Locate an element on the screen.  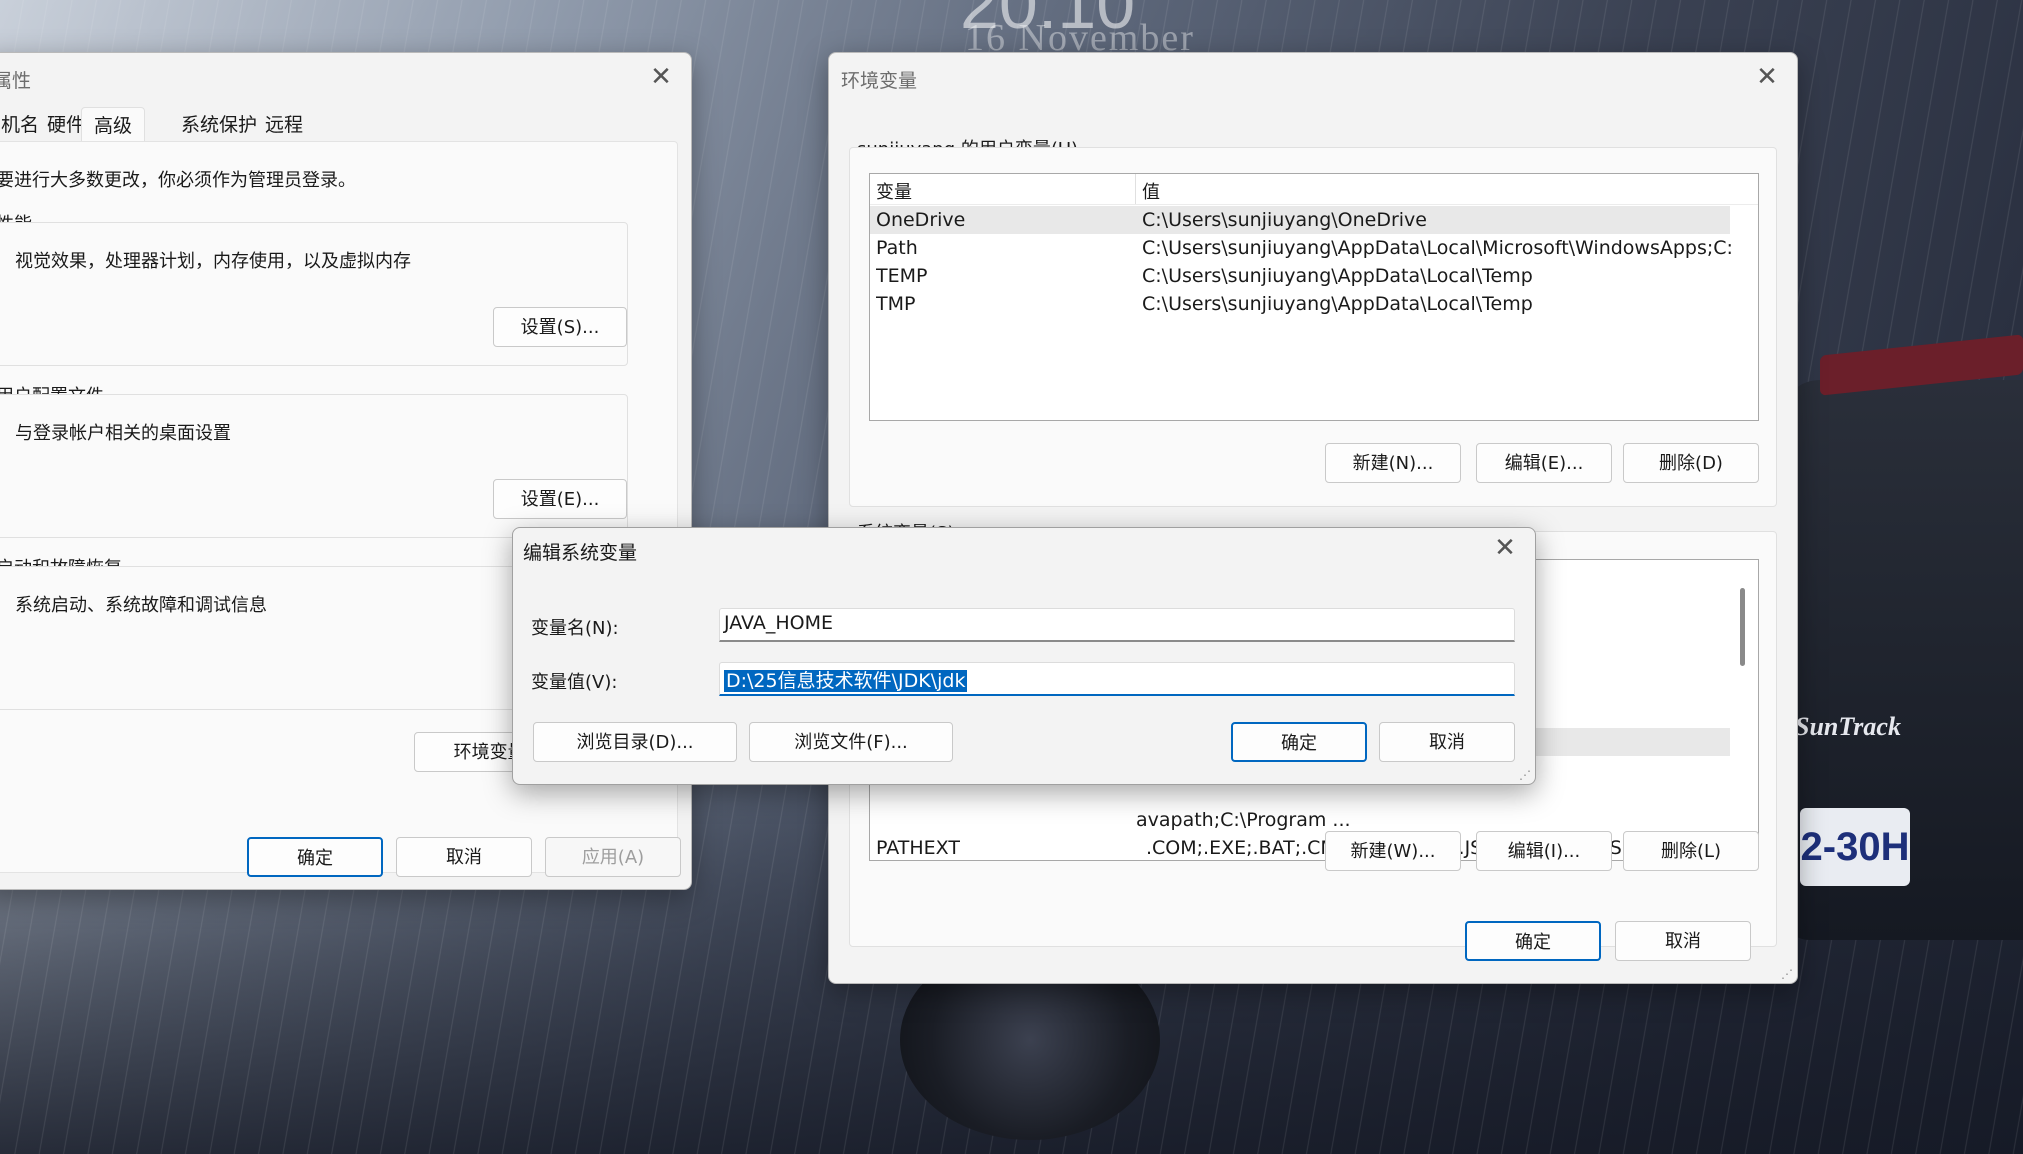
column-divider is located at coordinates (1135, 189).